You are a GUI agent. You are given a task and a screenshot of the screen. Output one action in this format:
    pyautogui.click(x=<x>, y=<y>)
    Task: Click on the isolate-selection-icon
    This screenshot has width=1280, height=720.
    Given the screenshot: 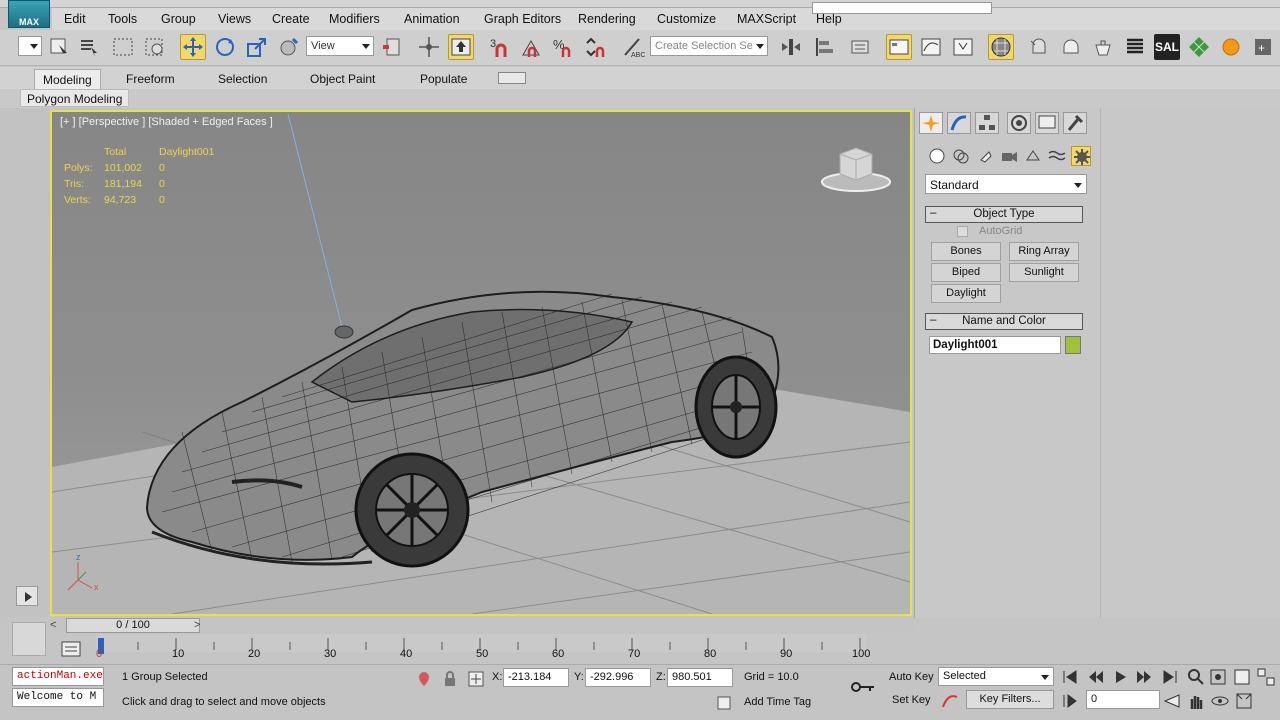 What is the action you would take?
    pyautogui.click(x=424, y=679)
    